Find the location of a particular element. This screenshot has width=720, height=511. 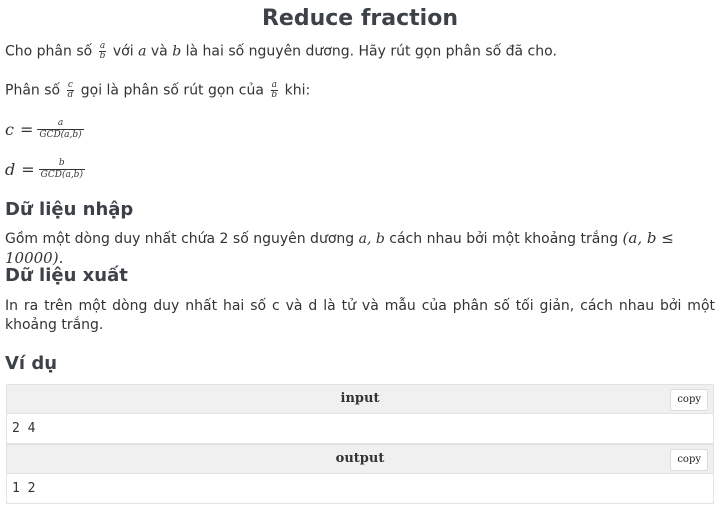

output-label: output is located at coordinates (360, 458).